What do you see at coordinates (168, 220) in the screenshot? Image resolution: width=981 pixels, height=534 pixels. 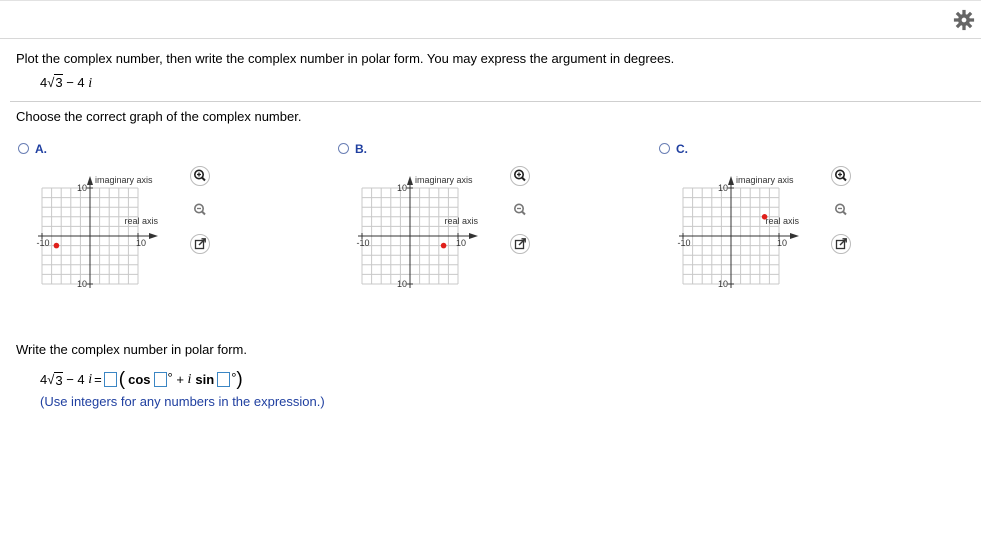 I see `option-a: A. imaginary axis real axis 10 10 10 -10` at bounding box center [168, 220].